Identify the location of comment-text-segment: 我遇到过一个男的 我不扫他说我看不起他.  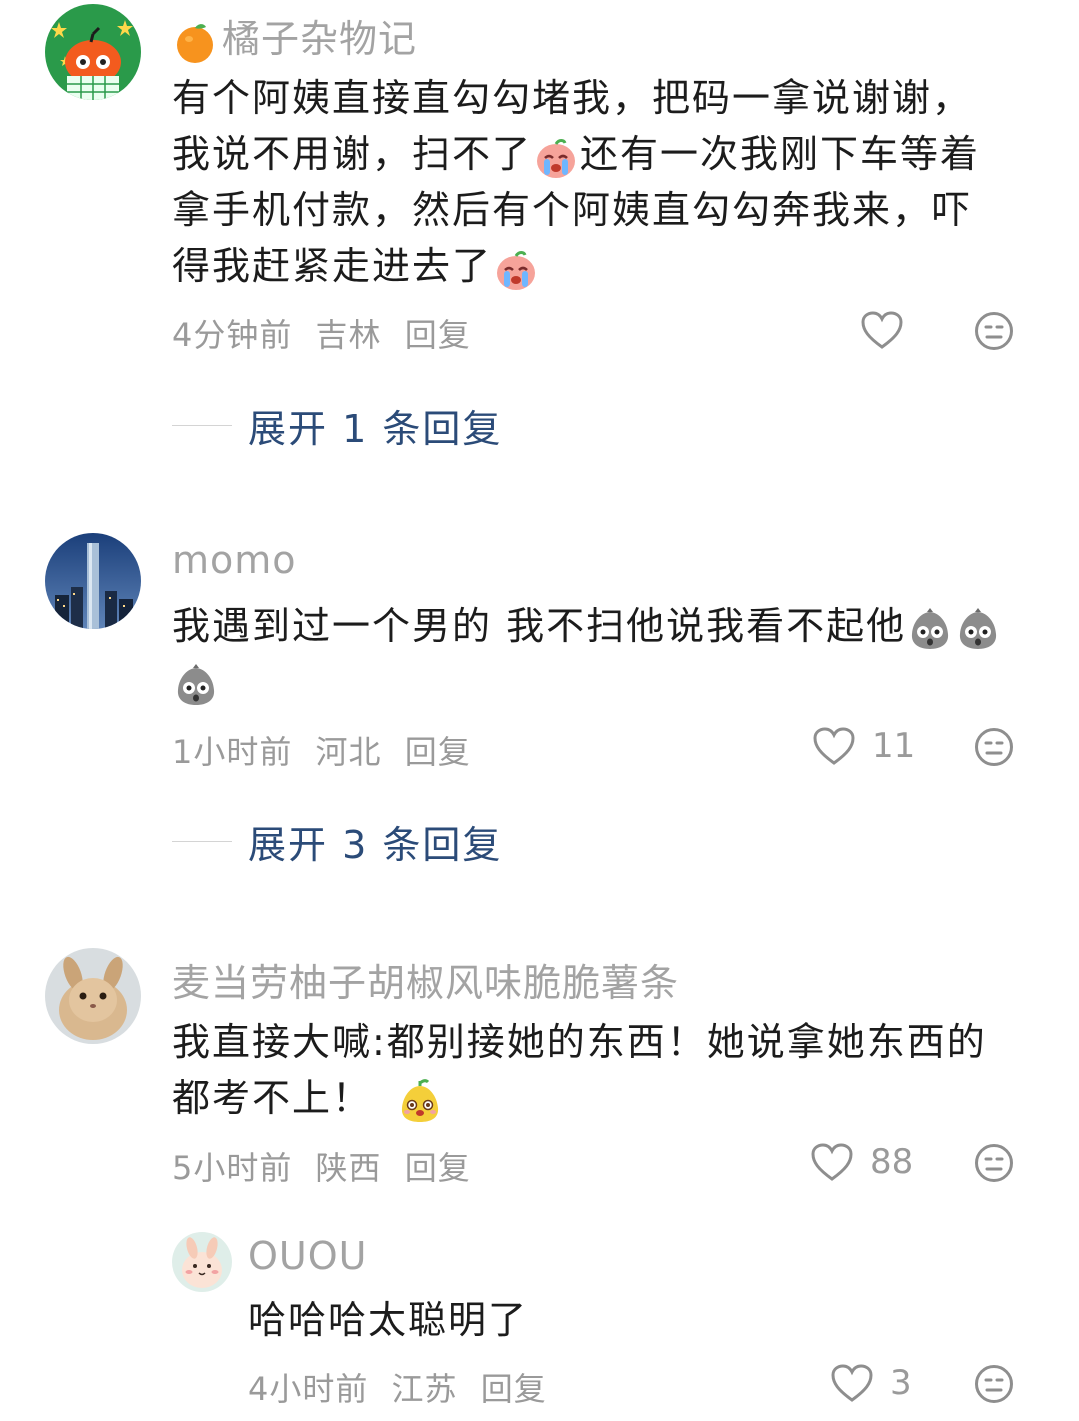
(539, 626).